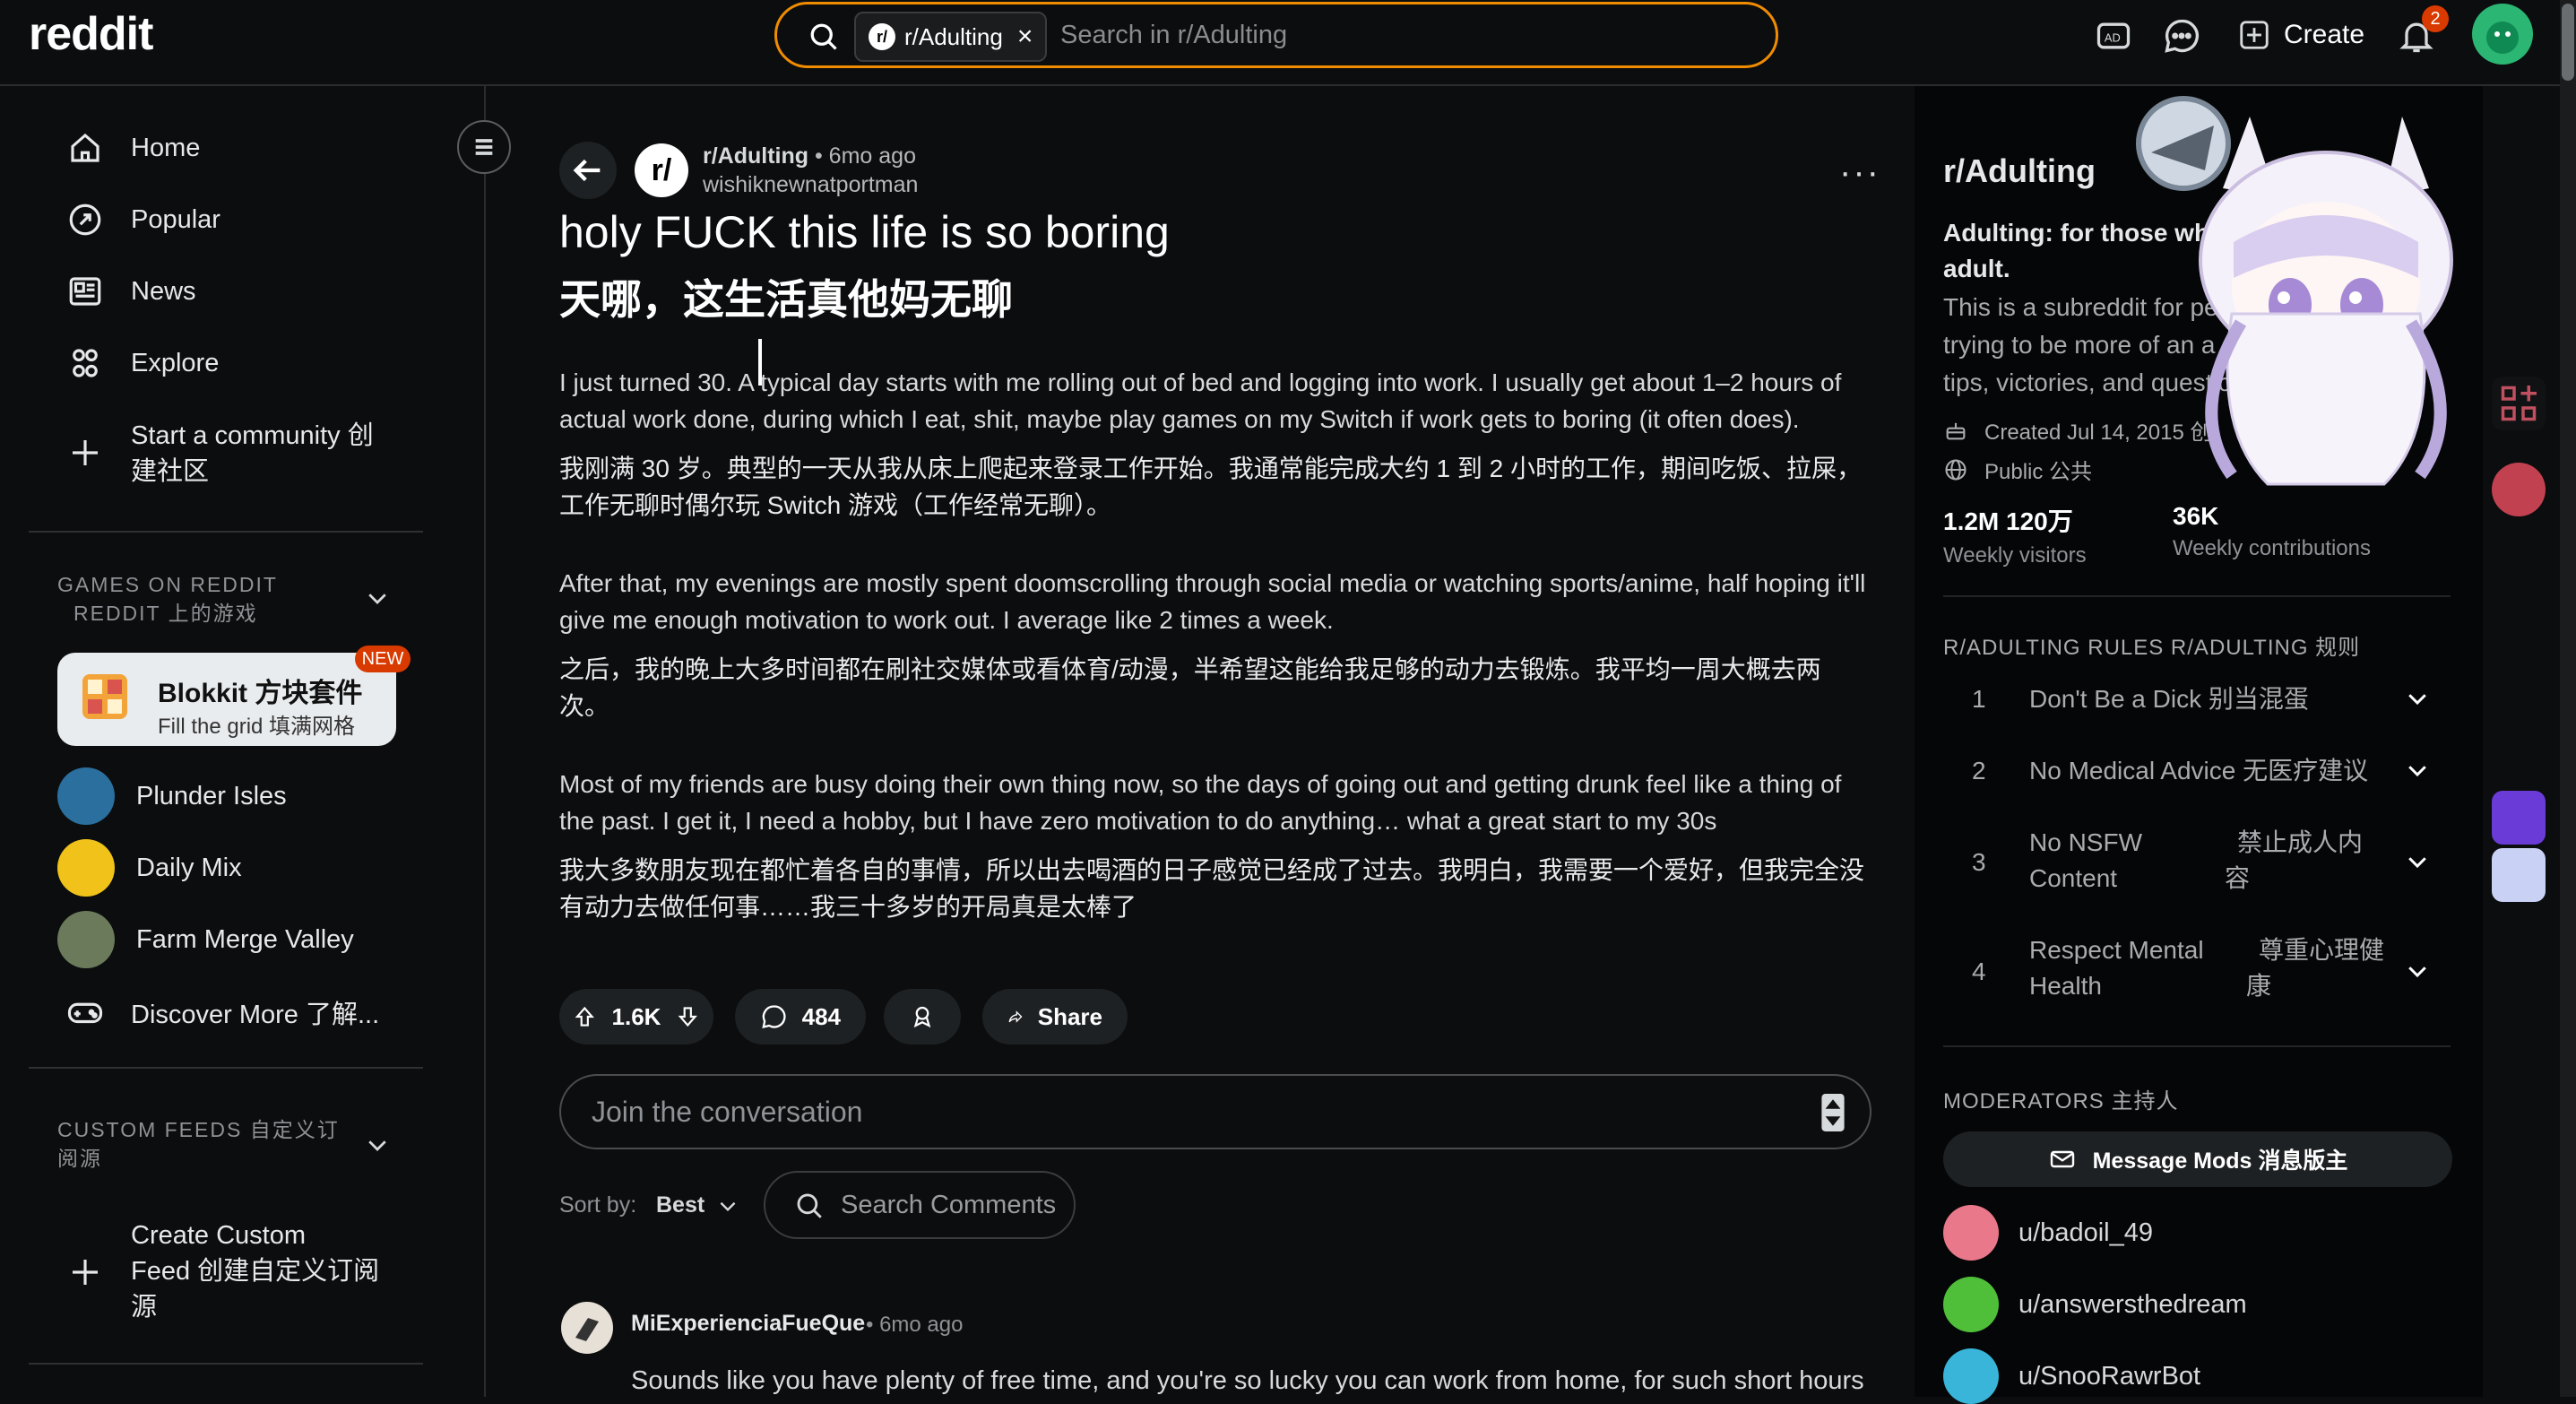 This screenshot has width=2576, height=1404. I want to click on comments-button: 484, so click(800, 1017).